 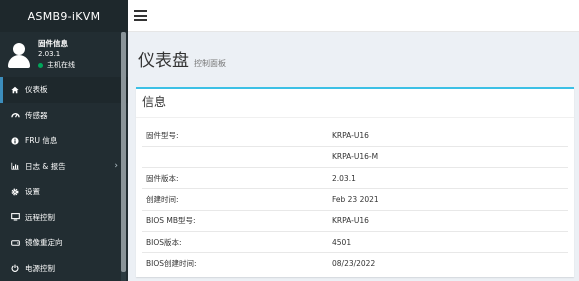 I want to click on row-key: 创建时间:, so click(x=235, y=199).